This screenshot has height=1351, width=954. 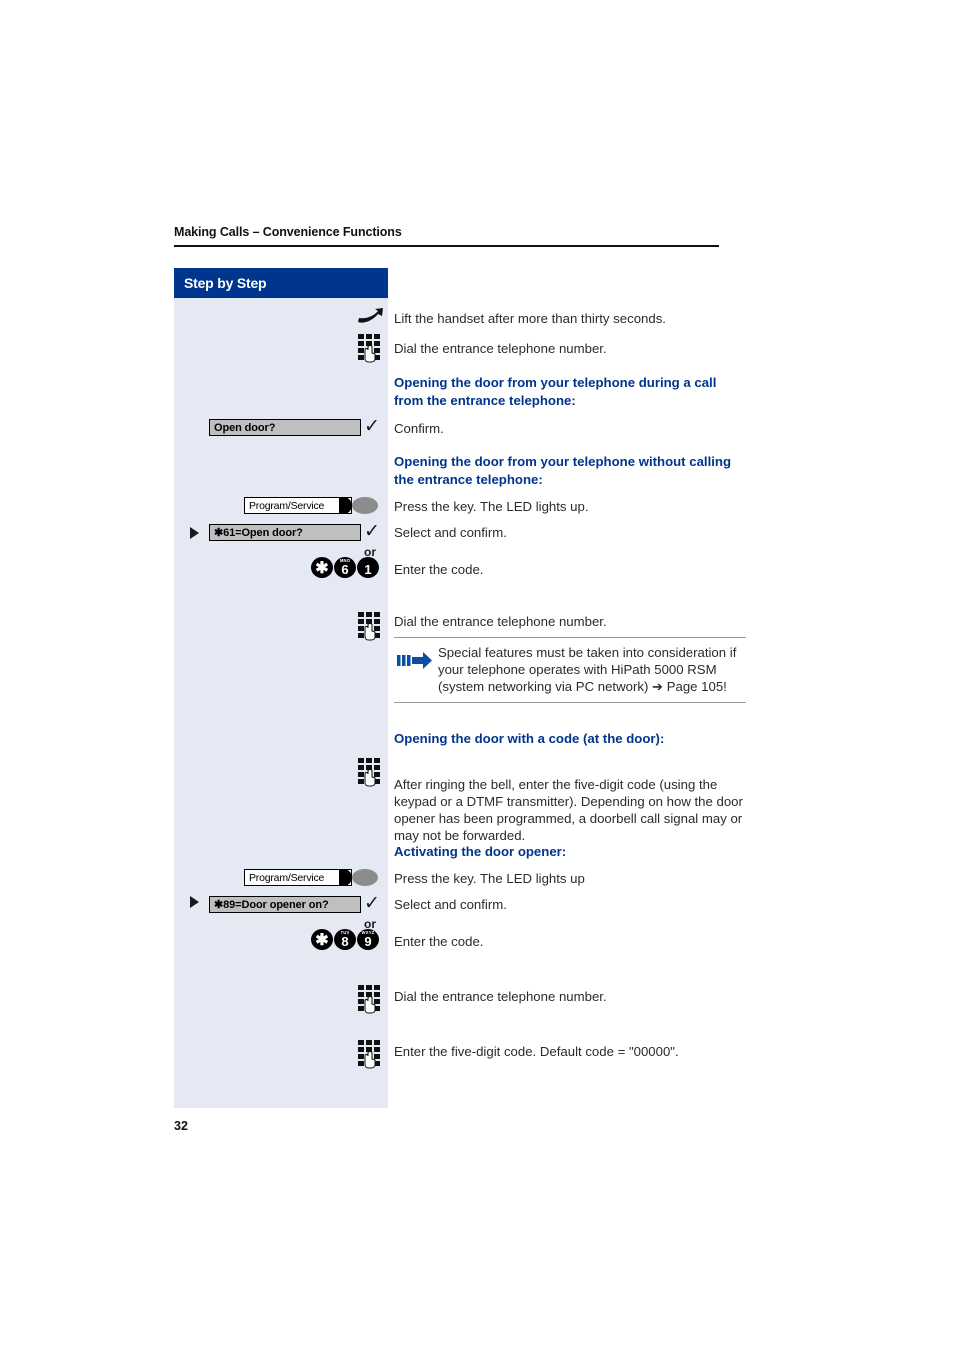 What do you see at coordinates (225, 283) in the screenshot?
I see `sidebar-title: Step by Step` at bounding box center [225, 283].